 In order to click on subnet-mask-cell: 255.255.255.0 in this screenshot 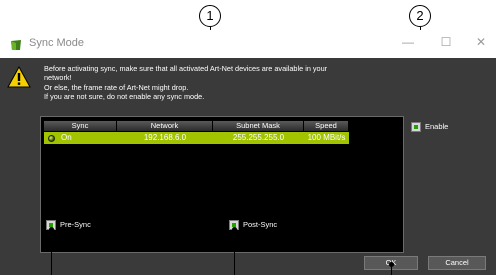, I will do `click(258, 137)`.